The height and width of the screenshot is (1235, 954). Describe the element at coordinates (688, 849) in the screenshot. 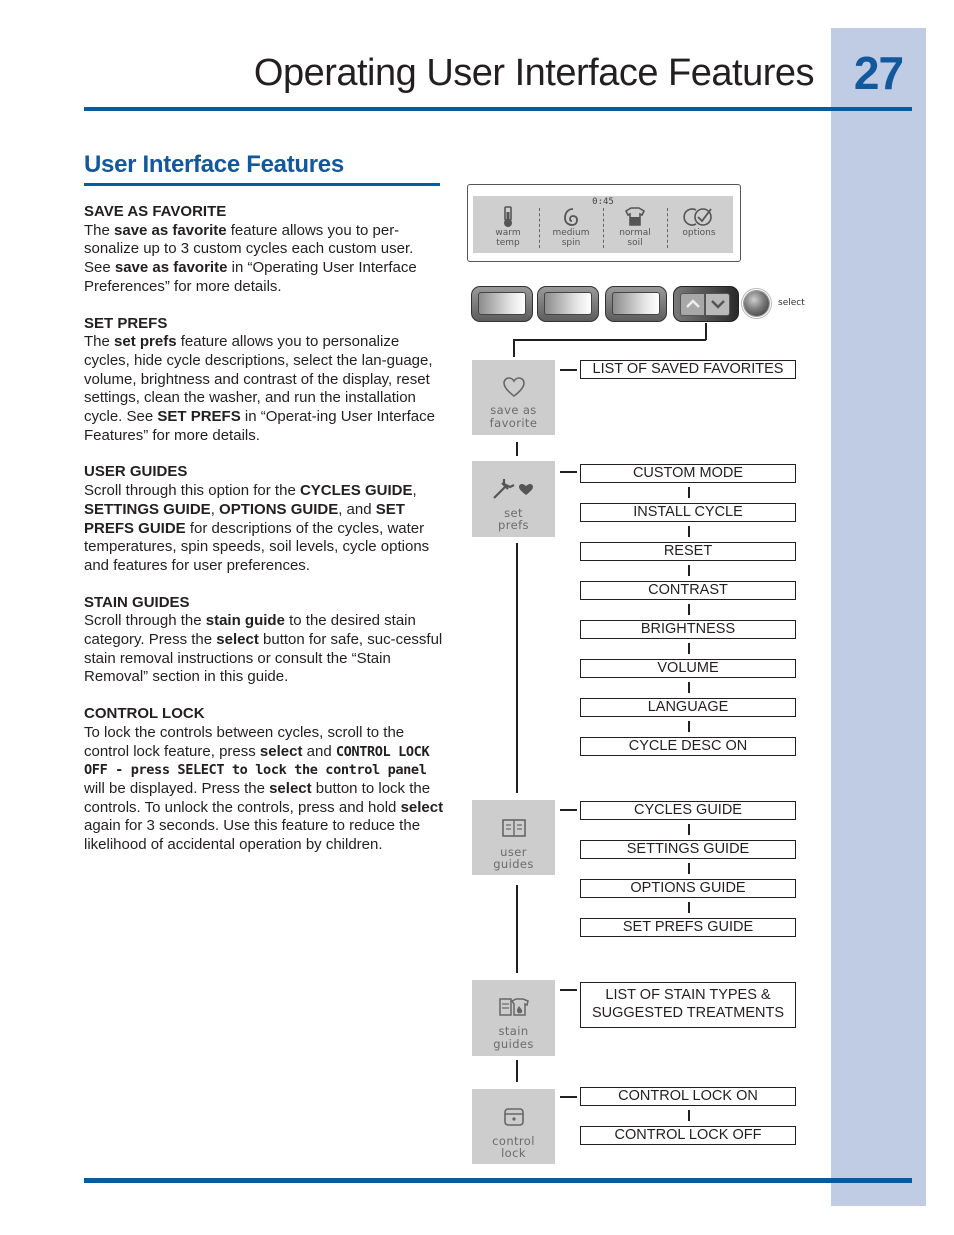

I see `menu-item: SETTINGS GUIDE` at that location.